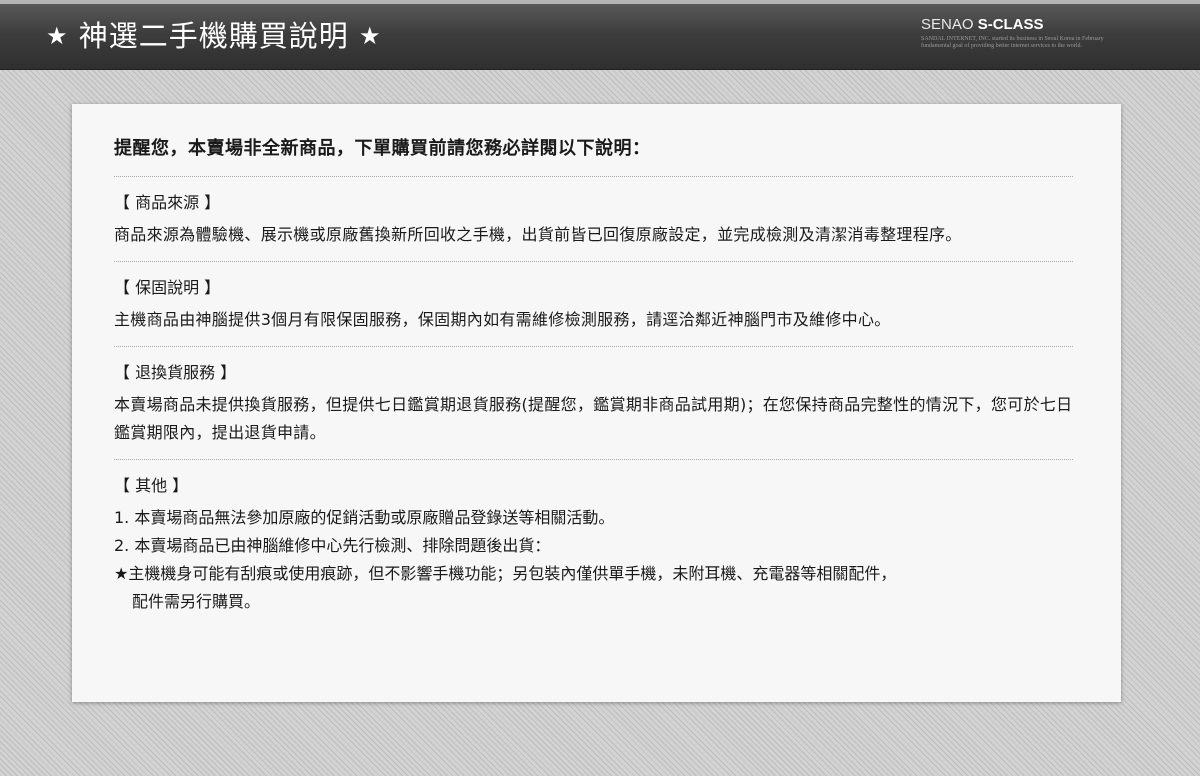 The width and height of the screenshot is (1200, 776). I want to click on brand-bold: S-CLASS, so click(1010, 24).